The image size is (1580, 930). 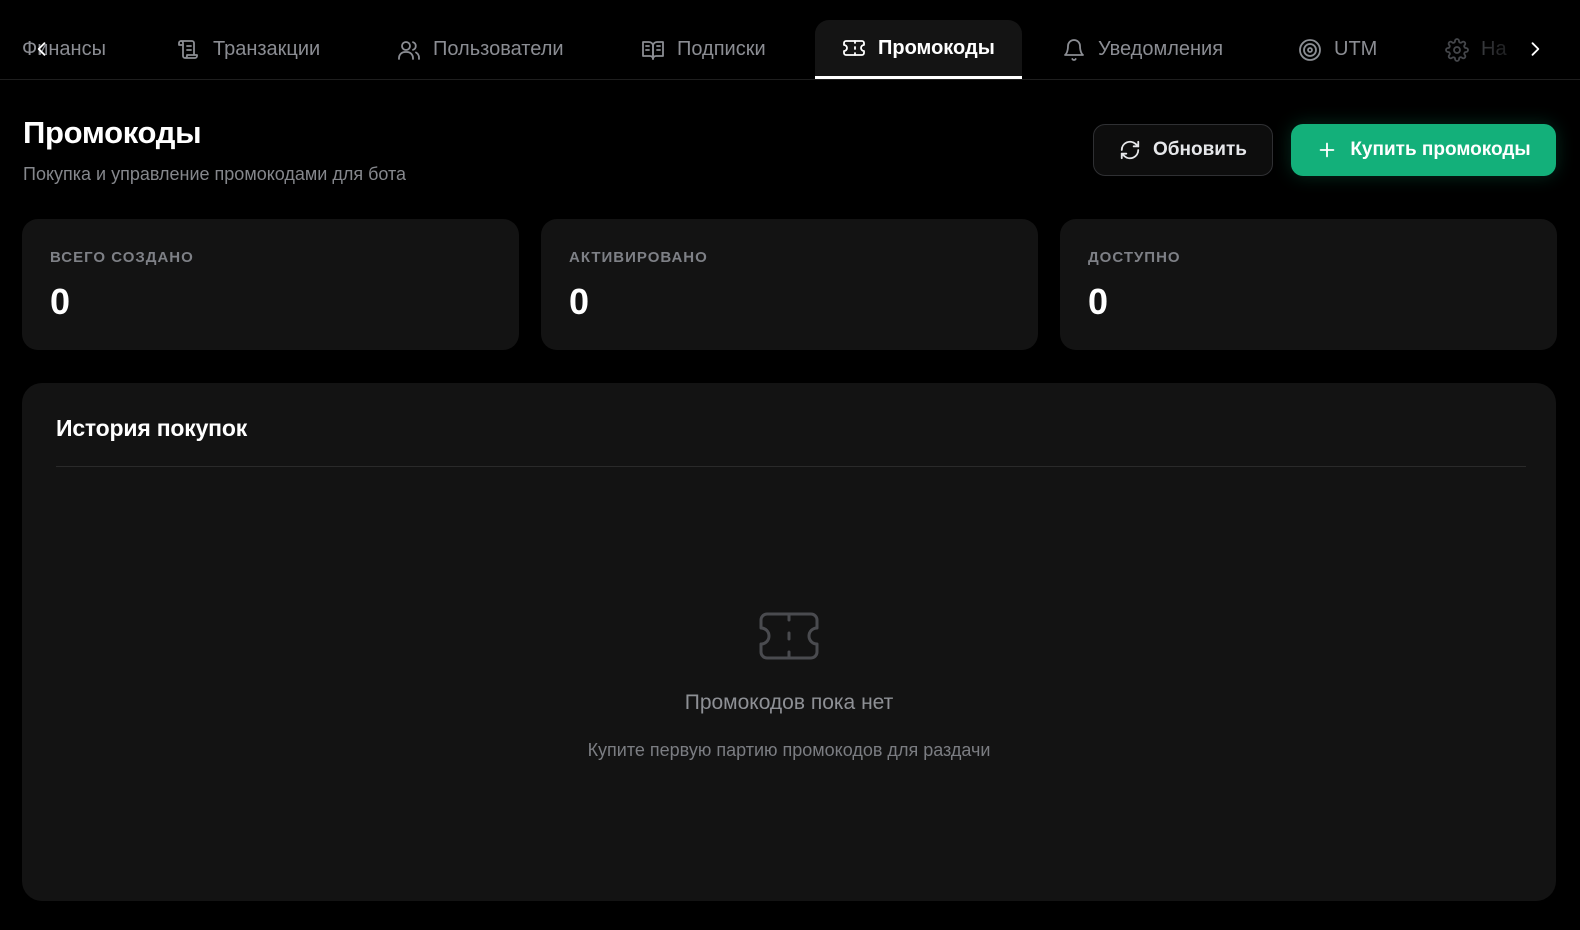 What do you see at coordinates (112, 132) in the screenshot?
I see `page-title: Промокоды` at bounding box center [112, 132].